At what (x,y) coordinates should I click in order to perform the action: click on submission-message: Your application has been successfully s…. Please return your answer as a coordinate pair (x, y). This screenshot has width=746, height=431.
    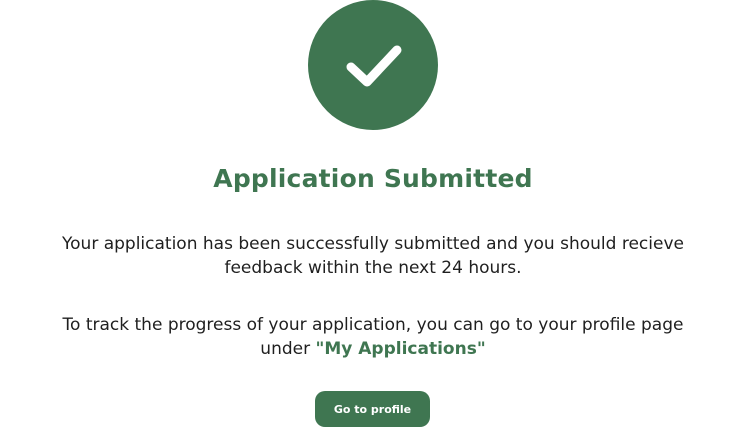
    Looking at the image, I should click on (373, 256).